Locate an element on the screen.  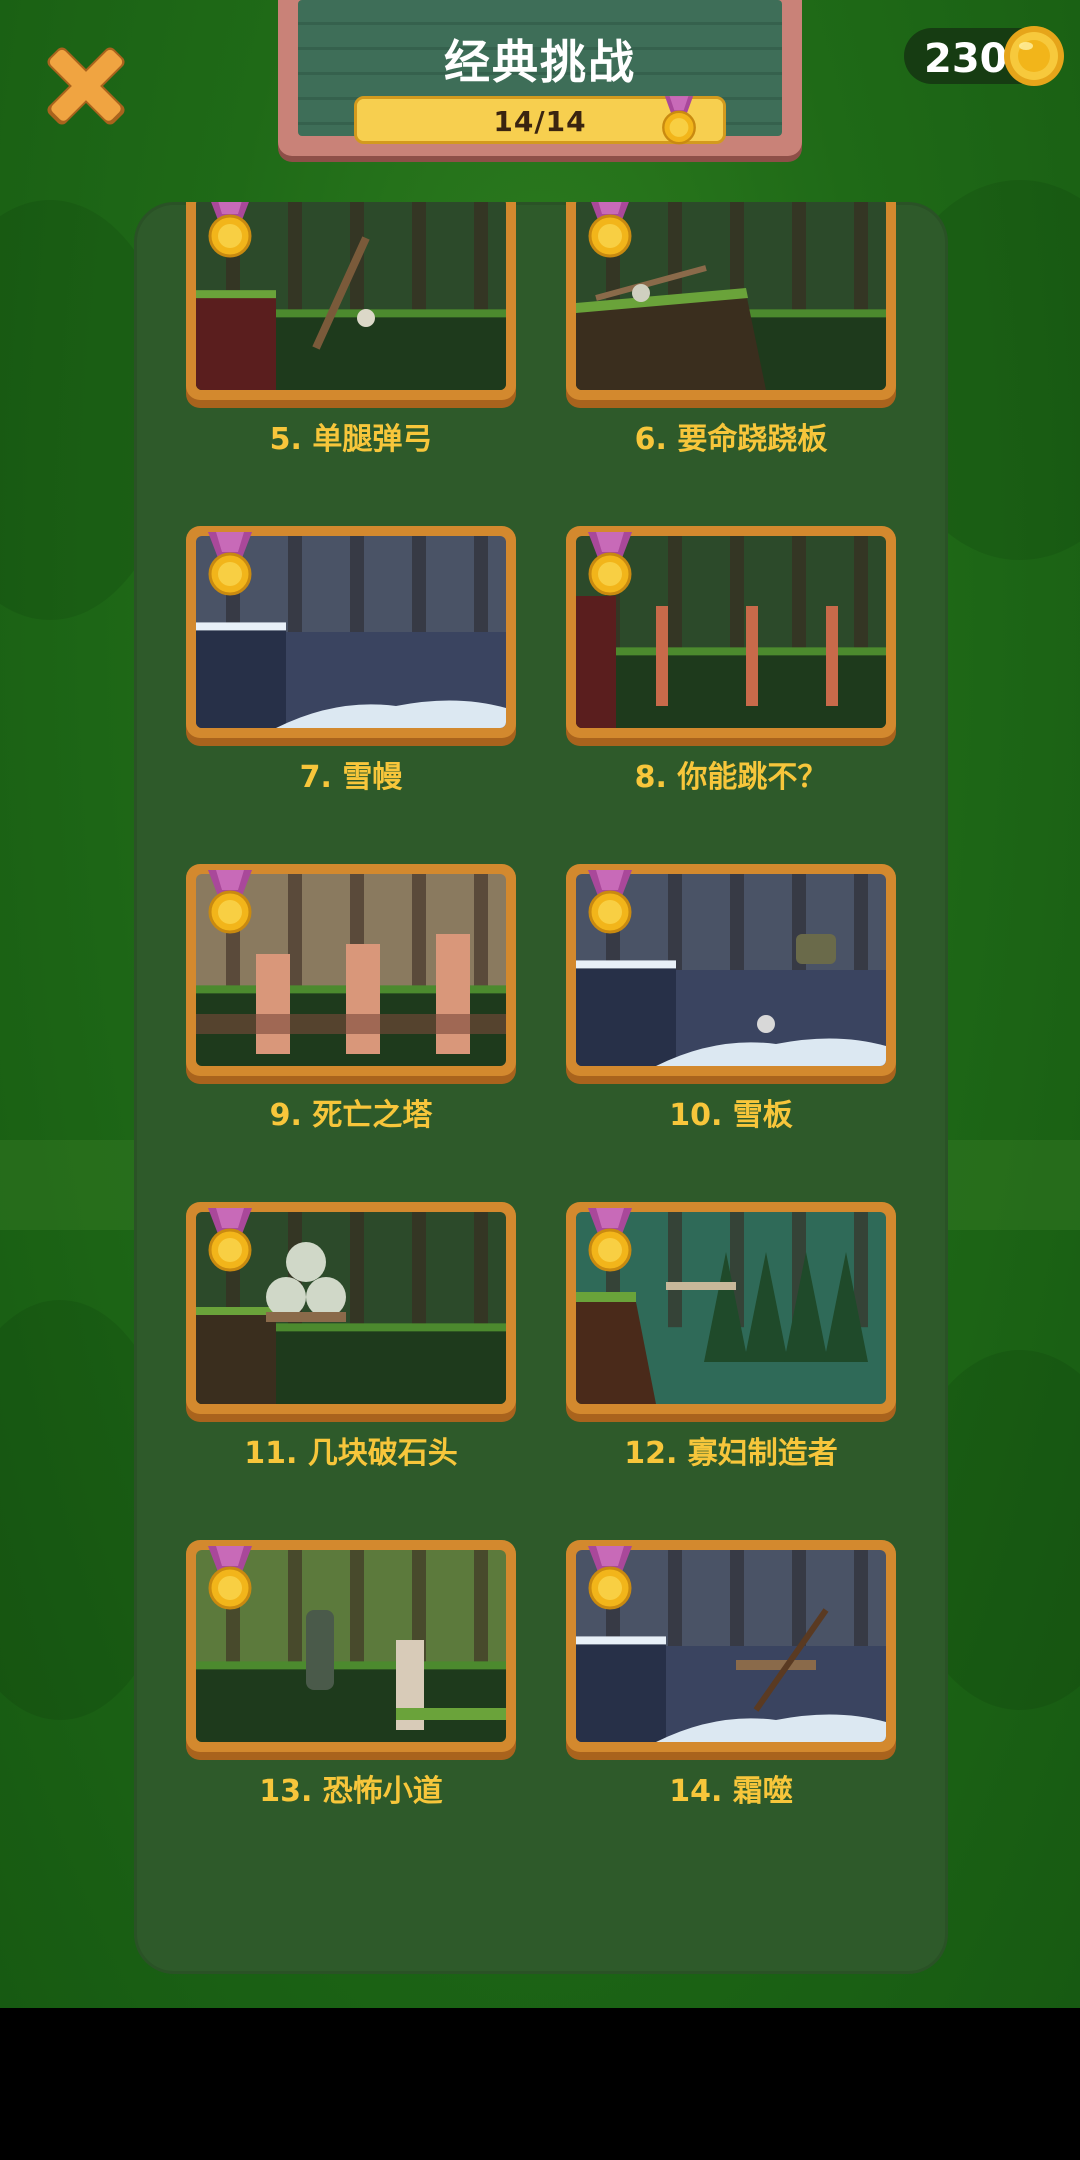
title-board: 经典挑战 14/14 is located at coordinates (540, 78).